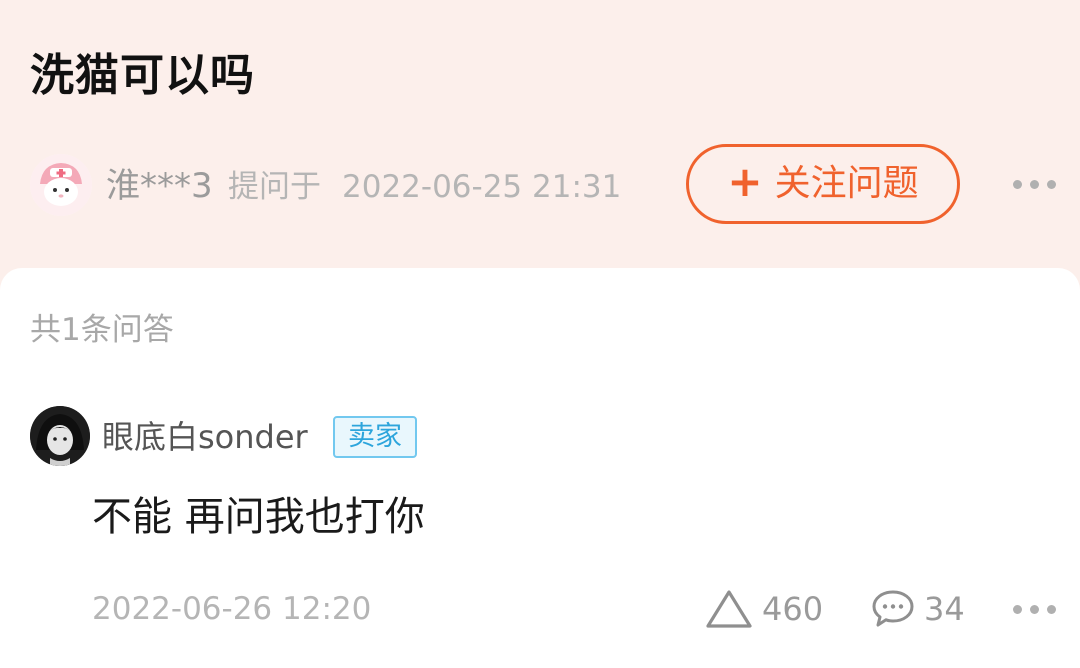 This screenshot has height=668, width=1080. Describe the element at coordinates (893, 608) in the screenshot. I see `speech-bubble-icon` at that location.